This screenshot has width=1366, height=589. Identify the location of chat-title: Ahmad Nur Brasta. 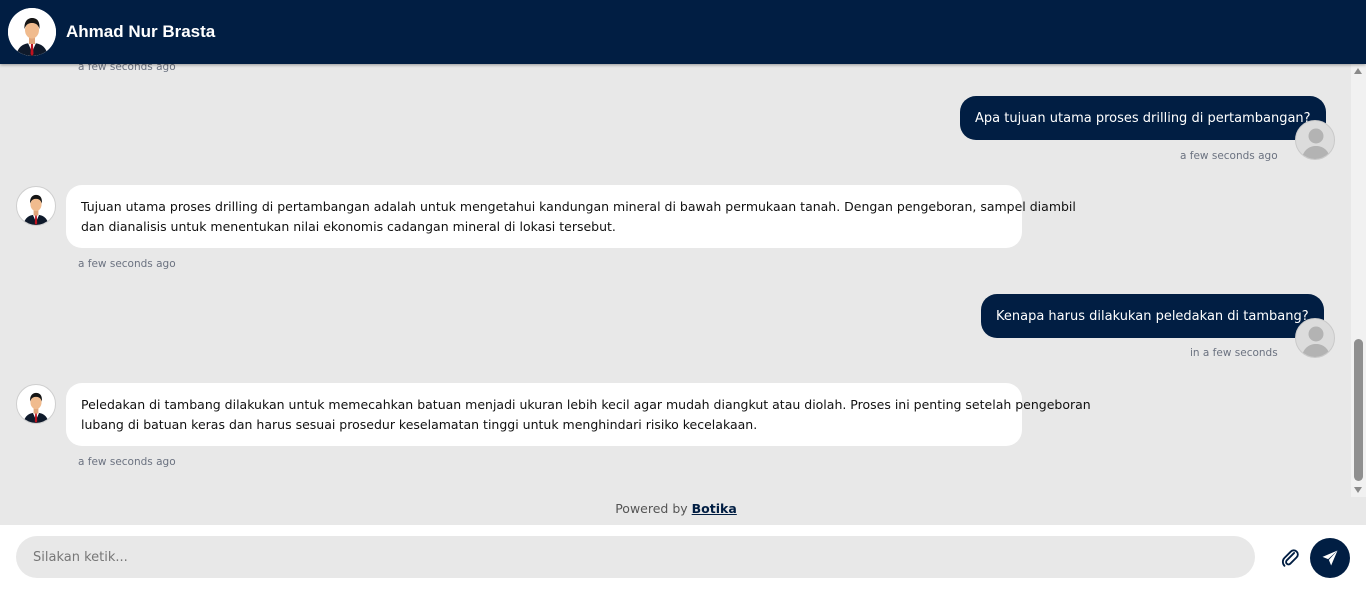
(141, 31).